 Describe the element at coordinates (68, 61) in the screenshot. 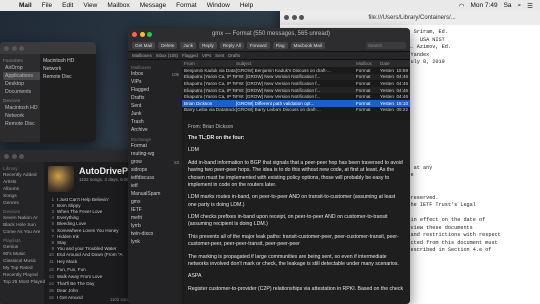

I see `finder-item: Macintosh HD` at that location.